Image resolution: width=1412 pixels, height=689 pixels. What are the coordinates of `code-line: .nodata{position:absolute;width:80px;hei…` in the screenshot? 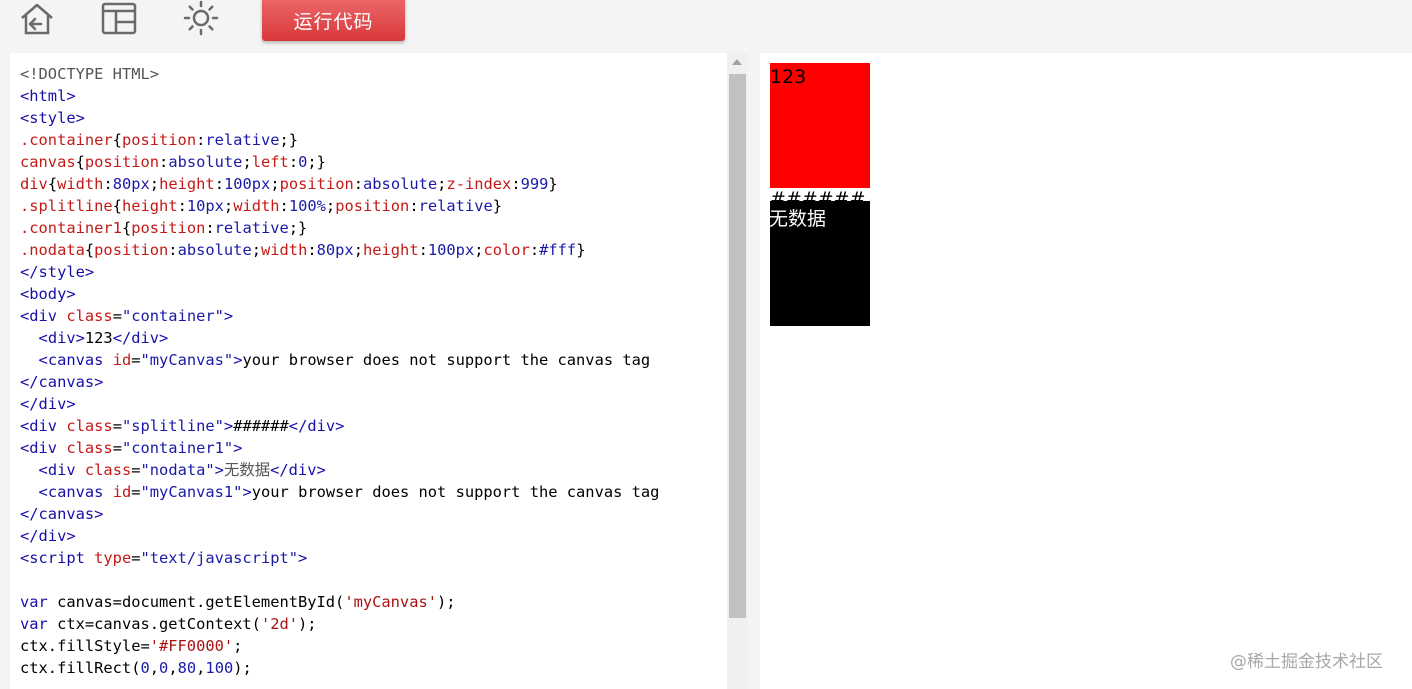 It's located at (370, 250).